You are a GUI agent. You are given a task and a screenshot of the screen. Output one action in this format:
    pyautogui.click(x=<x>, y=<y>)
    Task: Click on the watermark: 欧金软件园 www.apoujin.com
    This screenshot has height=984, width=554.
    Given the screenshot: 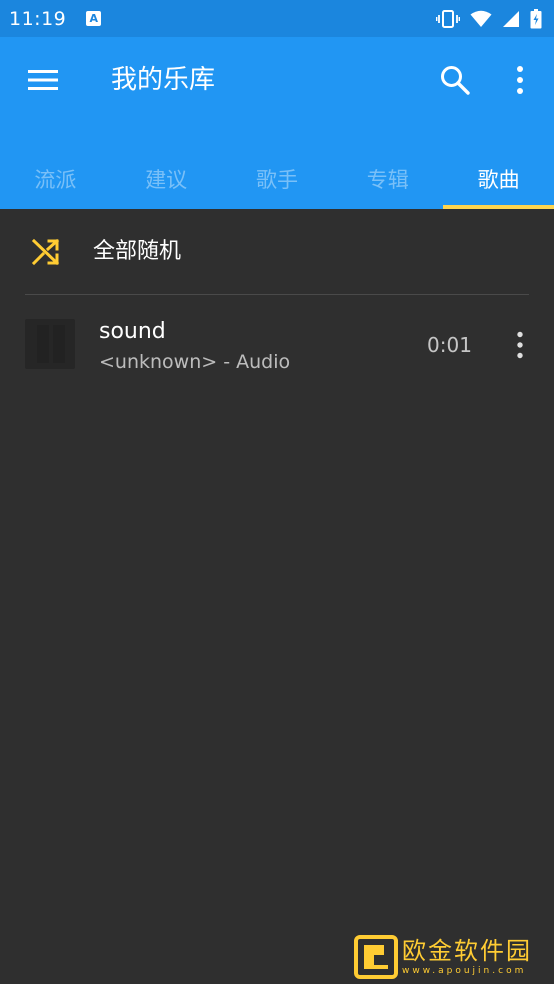 What is the action you would take?
    pyautogui.click(x=452, y=957)
    